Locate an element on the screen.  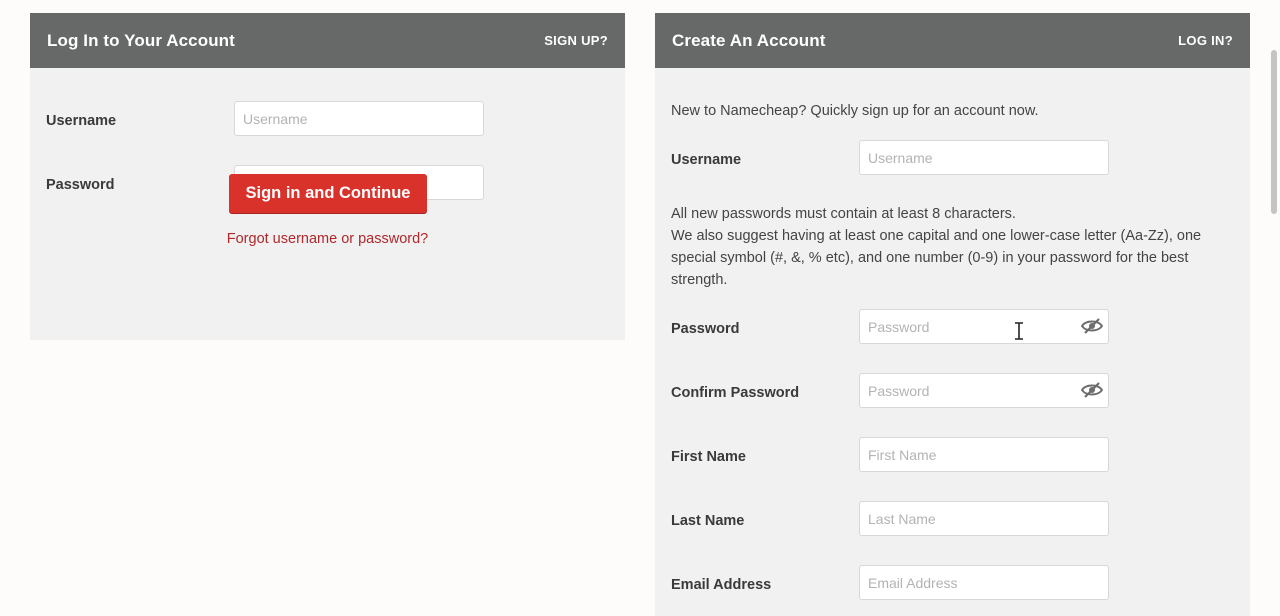
email-input is located at coordinates (984, 582).